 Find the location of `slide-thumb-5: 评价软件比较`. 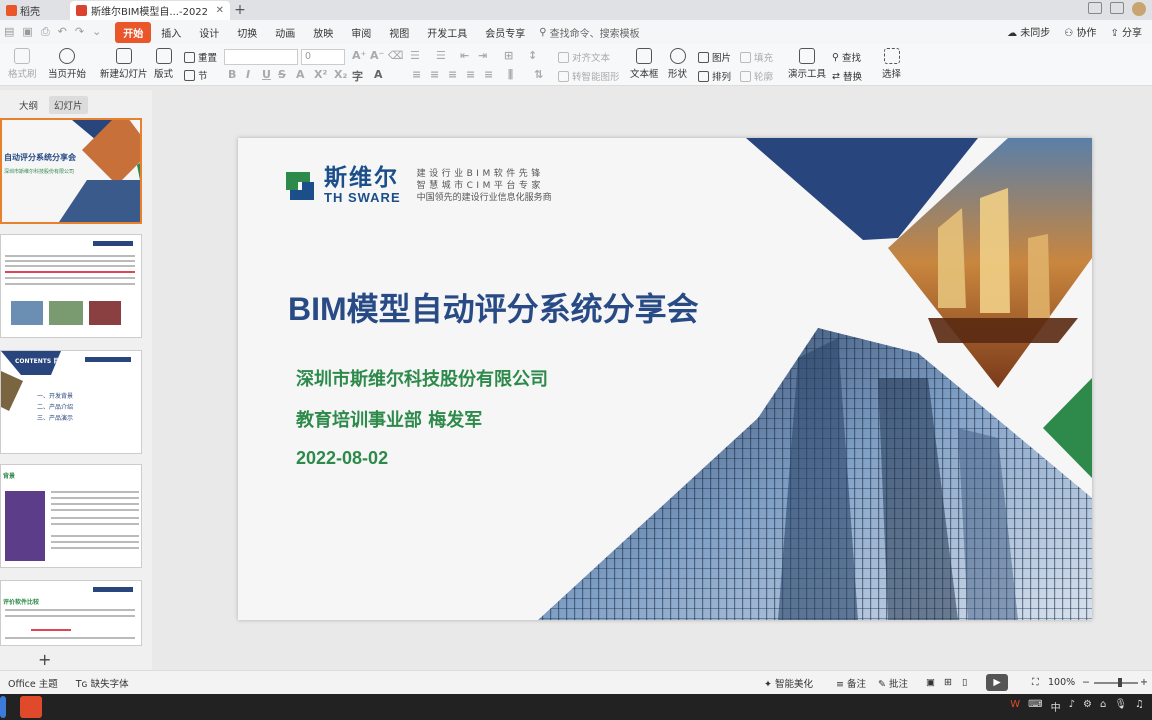

slide-thumb-5: 评价软件比较 is located at coordinates (71, 613).